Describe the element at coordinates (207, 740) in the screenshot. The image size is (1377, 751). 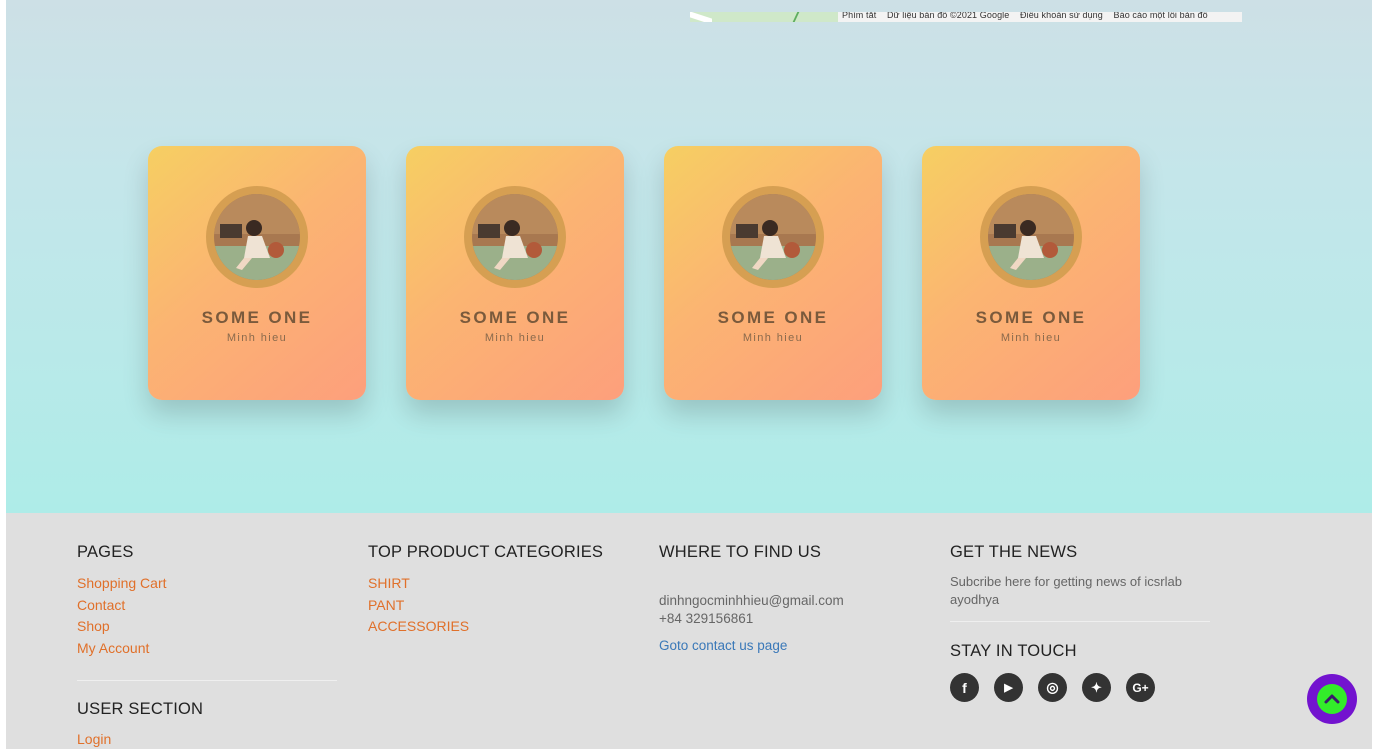
I see `login-link: Login` at that location.